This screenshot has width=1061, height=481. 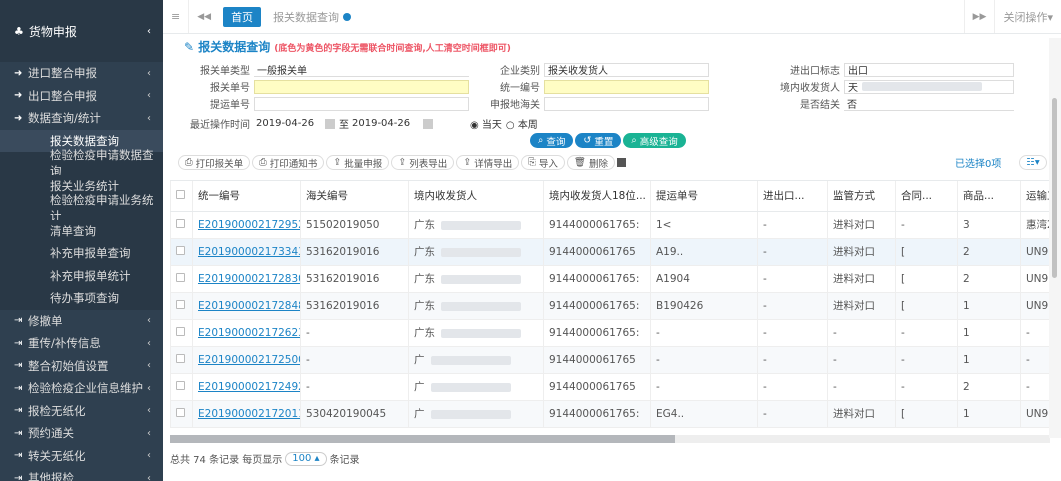 I want to click on consignee-input: 天, so click(x=929, y=86).